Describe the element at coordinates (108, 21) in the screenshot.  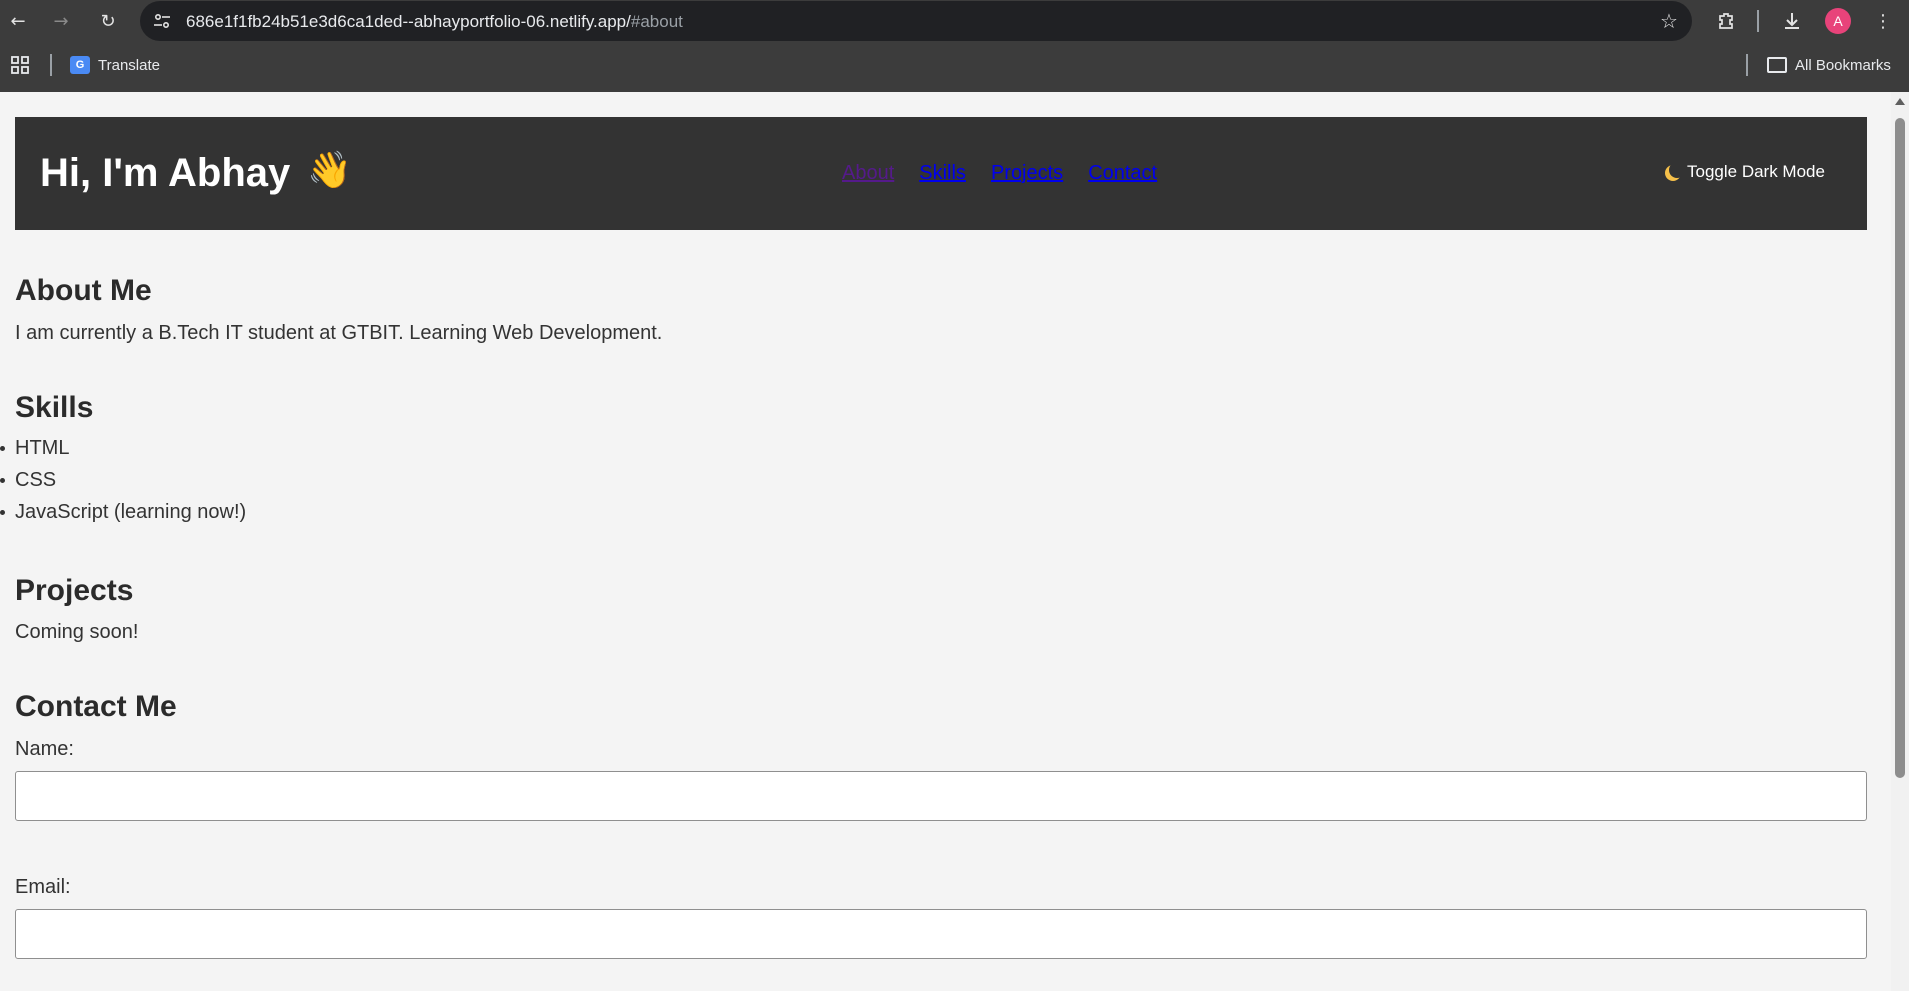
I see `reload-icon: ↻` at that location.